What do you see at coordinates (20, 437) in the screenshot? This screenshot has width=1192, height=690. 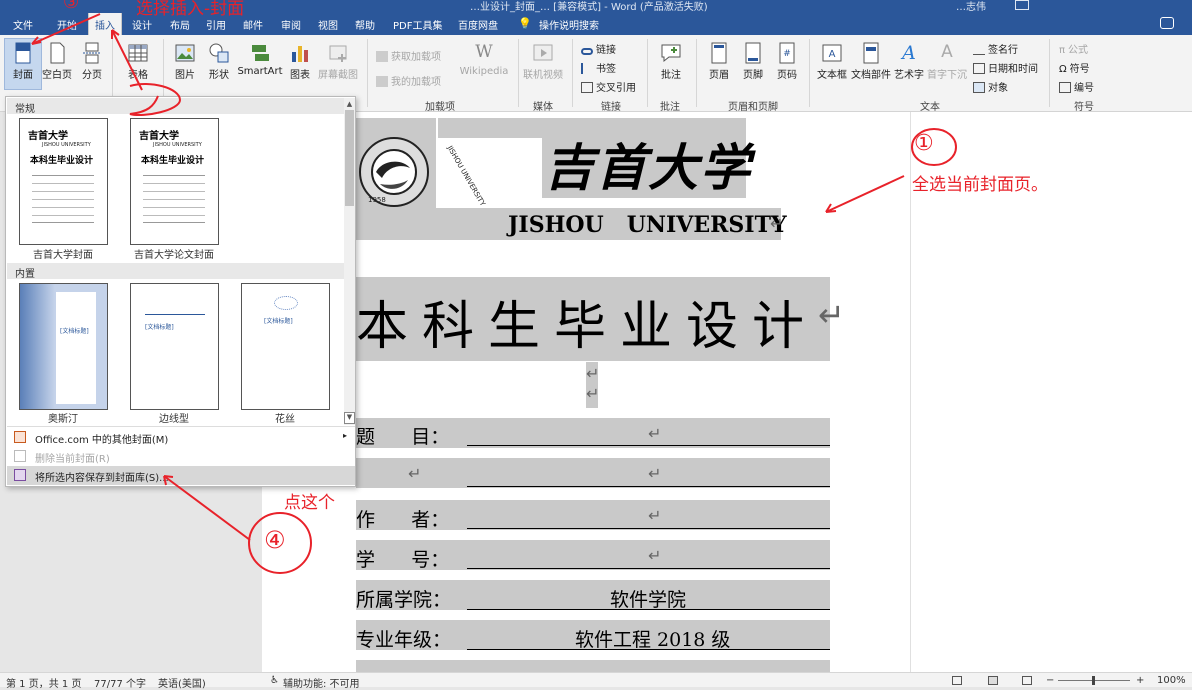 I see `office-icon` at bounding box center [20, 437].